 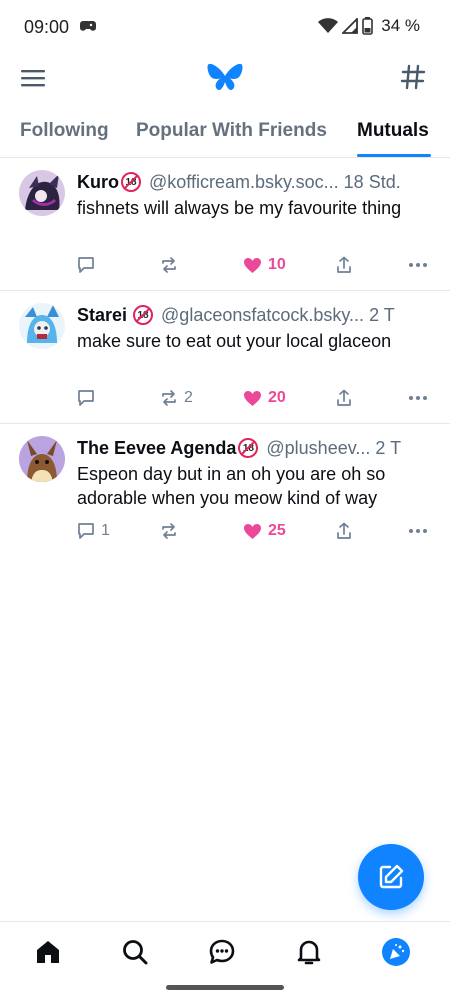 I want to click on author-name: Kuro, so click(x=98, y=182).